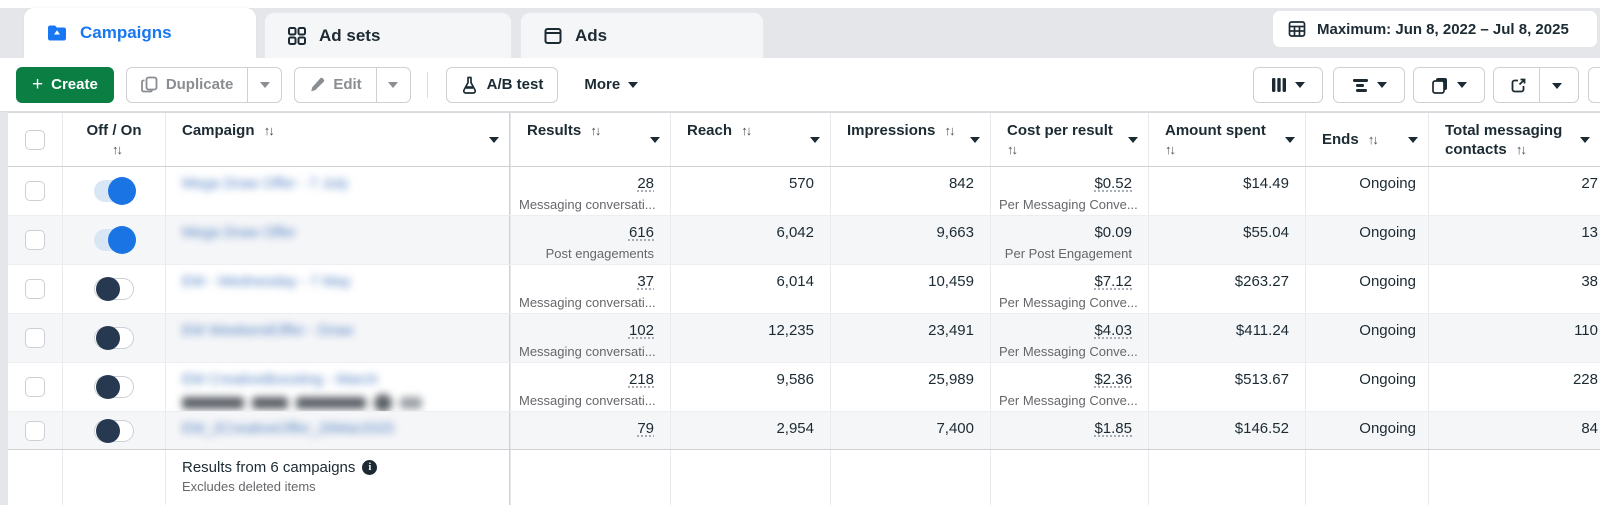 Image resolution: width=1600 pixels, height=505 pixels. Describe the element at coordinates (553, 36) in the screenshot. I see `ads-frame-icon` at that location.